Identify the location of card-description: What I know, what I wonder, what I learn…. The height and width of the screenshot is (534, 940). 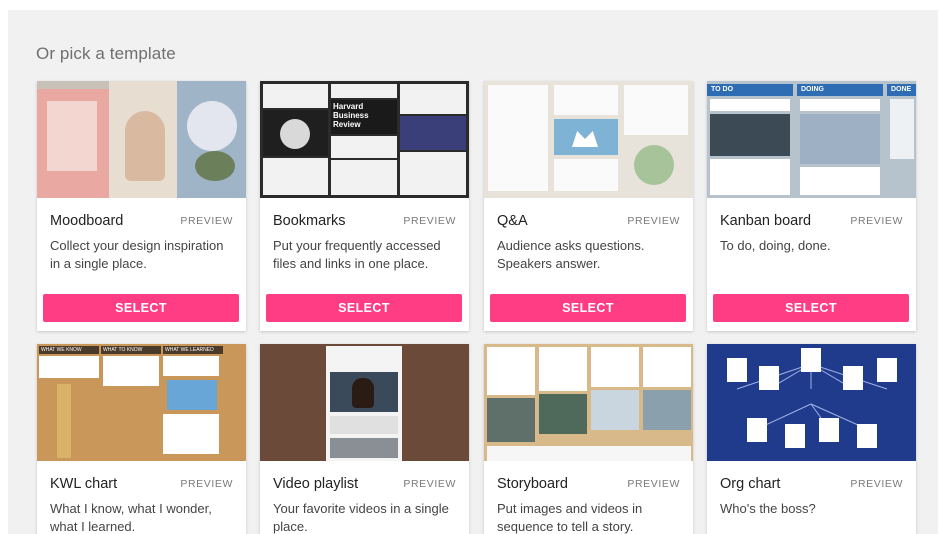
(131, 517).